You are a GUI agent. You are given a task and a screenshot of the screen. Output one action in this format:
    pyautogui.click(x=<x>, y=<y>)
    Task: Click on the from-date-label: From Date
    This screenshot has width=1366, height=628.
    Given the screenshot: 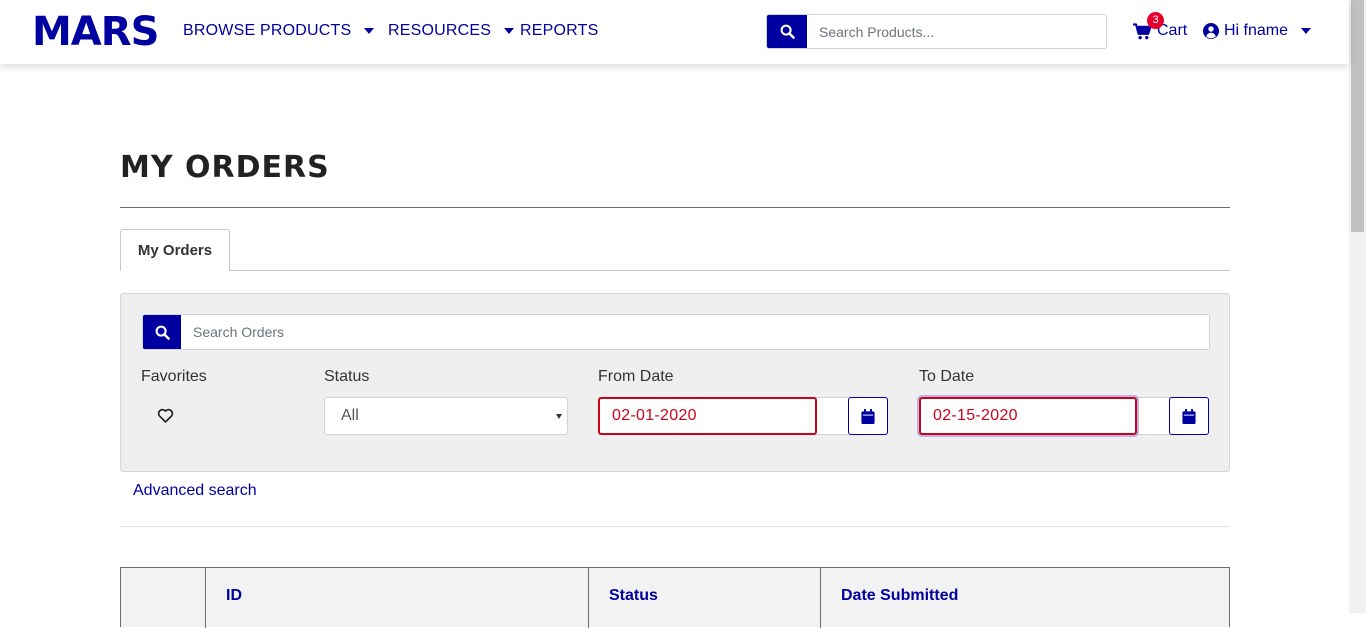 What is the action you would take?
    pyautogui.click(x=636, y=376)
    